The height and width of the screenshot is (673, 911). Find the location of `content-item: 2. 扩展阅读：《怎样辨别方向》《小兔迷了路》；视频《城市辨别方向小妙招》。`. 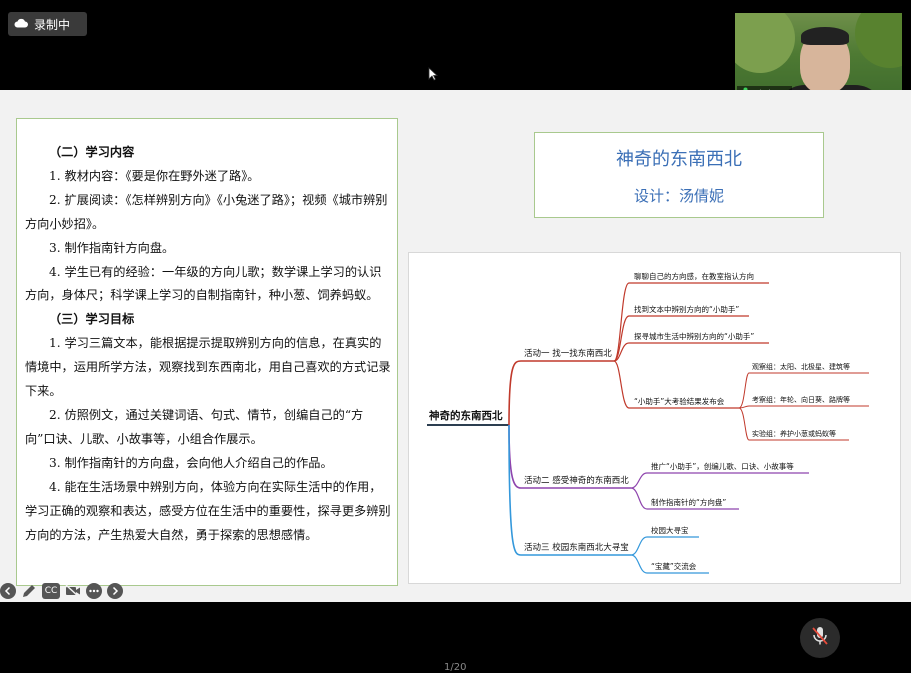

content-item: 2. 扩展阅读：《怎样辨别方向》《小兔迷了路》；视频《城市辨别方向小妙招》。 is located at coordinates (206, 211).